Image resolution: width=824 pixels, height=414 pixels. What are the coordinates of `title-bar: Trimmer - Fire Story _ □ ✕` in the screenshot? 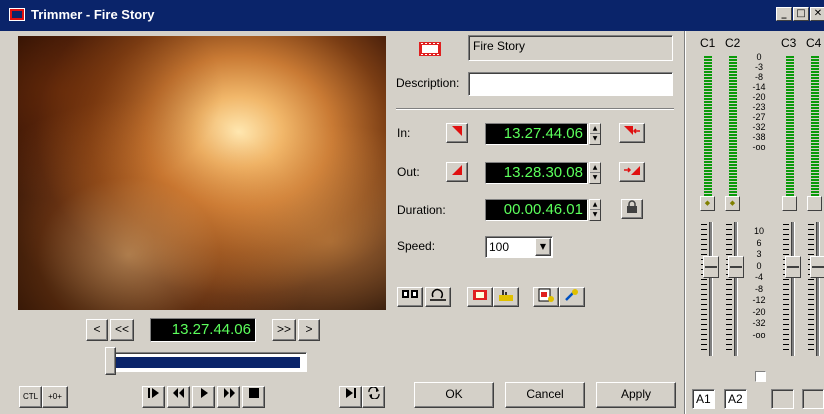 It's located at (412, 15).